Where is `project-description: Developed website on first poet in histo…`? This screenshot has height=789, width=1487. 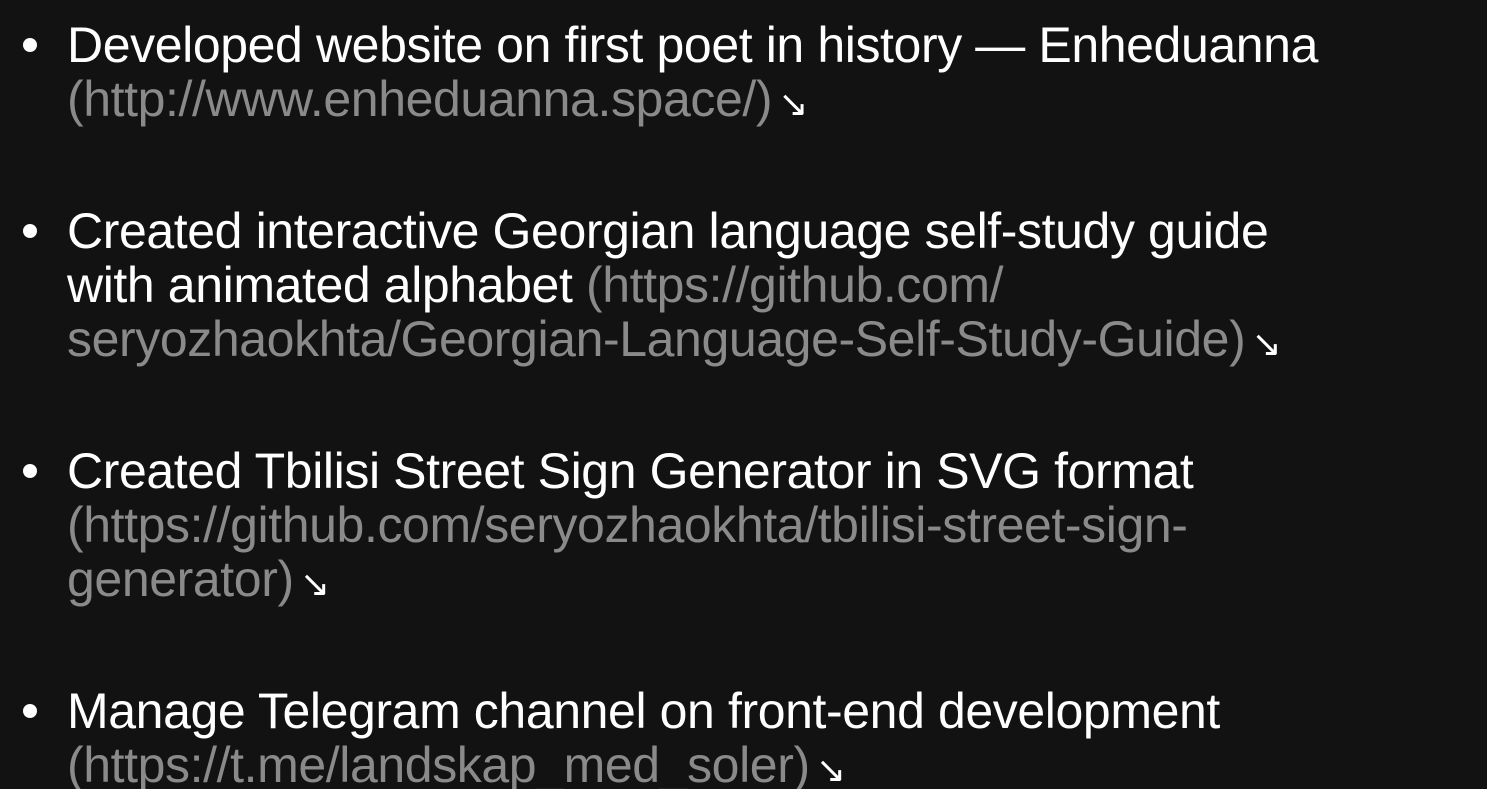 project-description: Developed website on first poet in histo… is located at coordinates (692, 45).